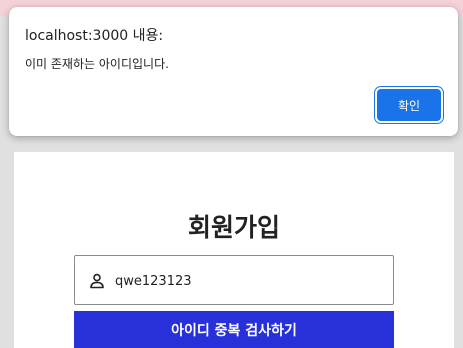  I want to click on alert-origin-title: localhost:3000 내용:, so click(94, 36).